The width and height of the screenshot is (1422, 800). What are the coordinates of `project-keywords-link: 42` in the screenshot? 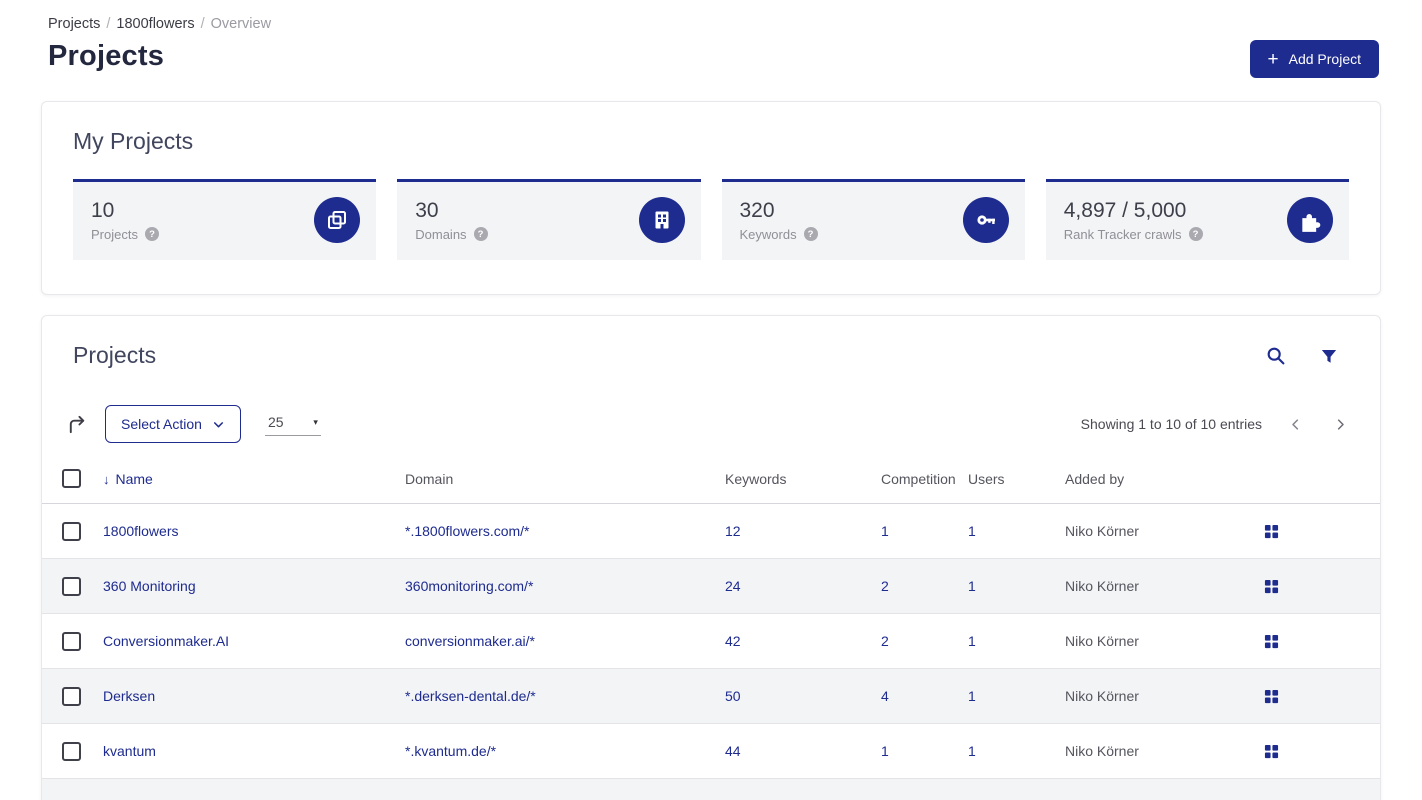 It's located at (733, 641).